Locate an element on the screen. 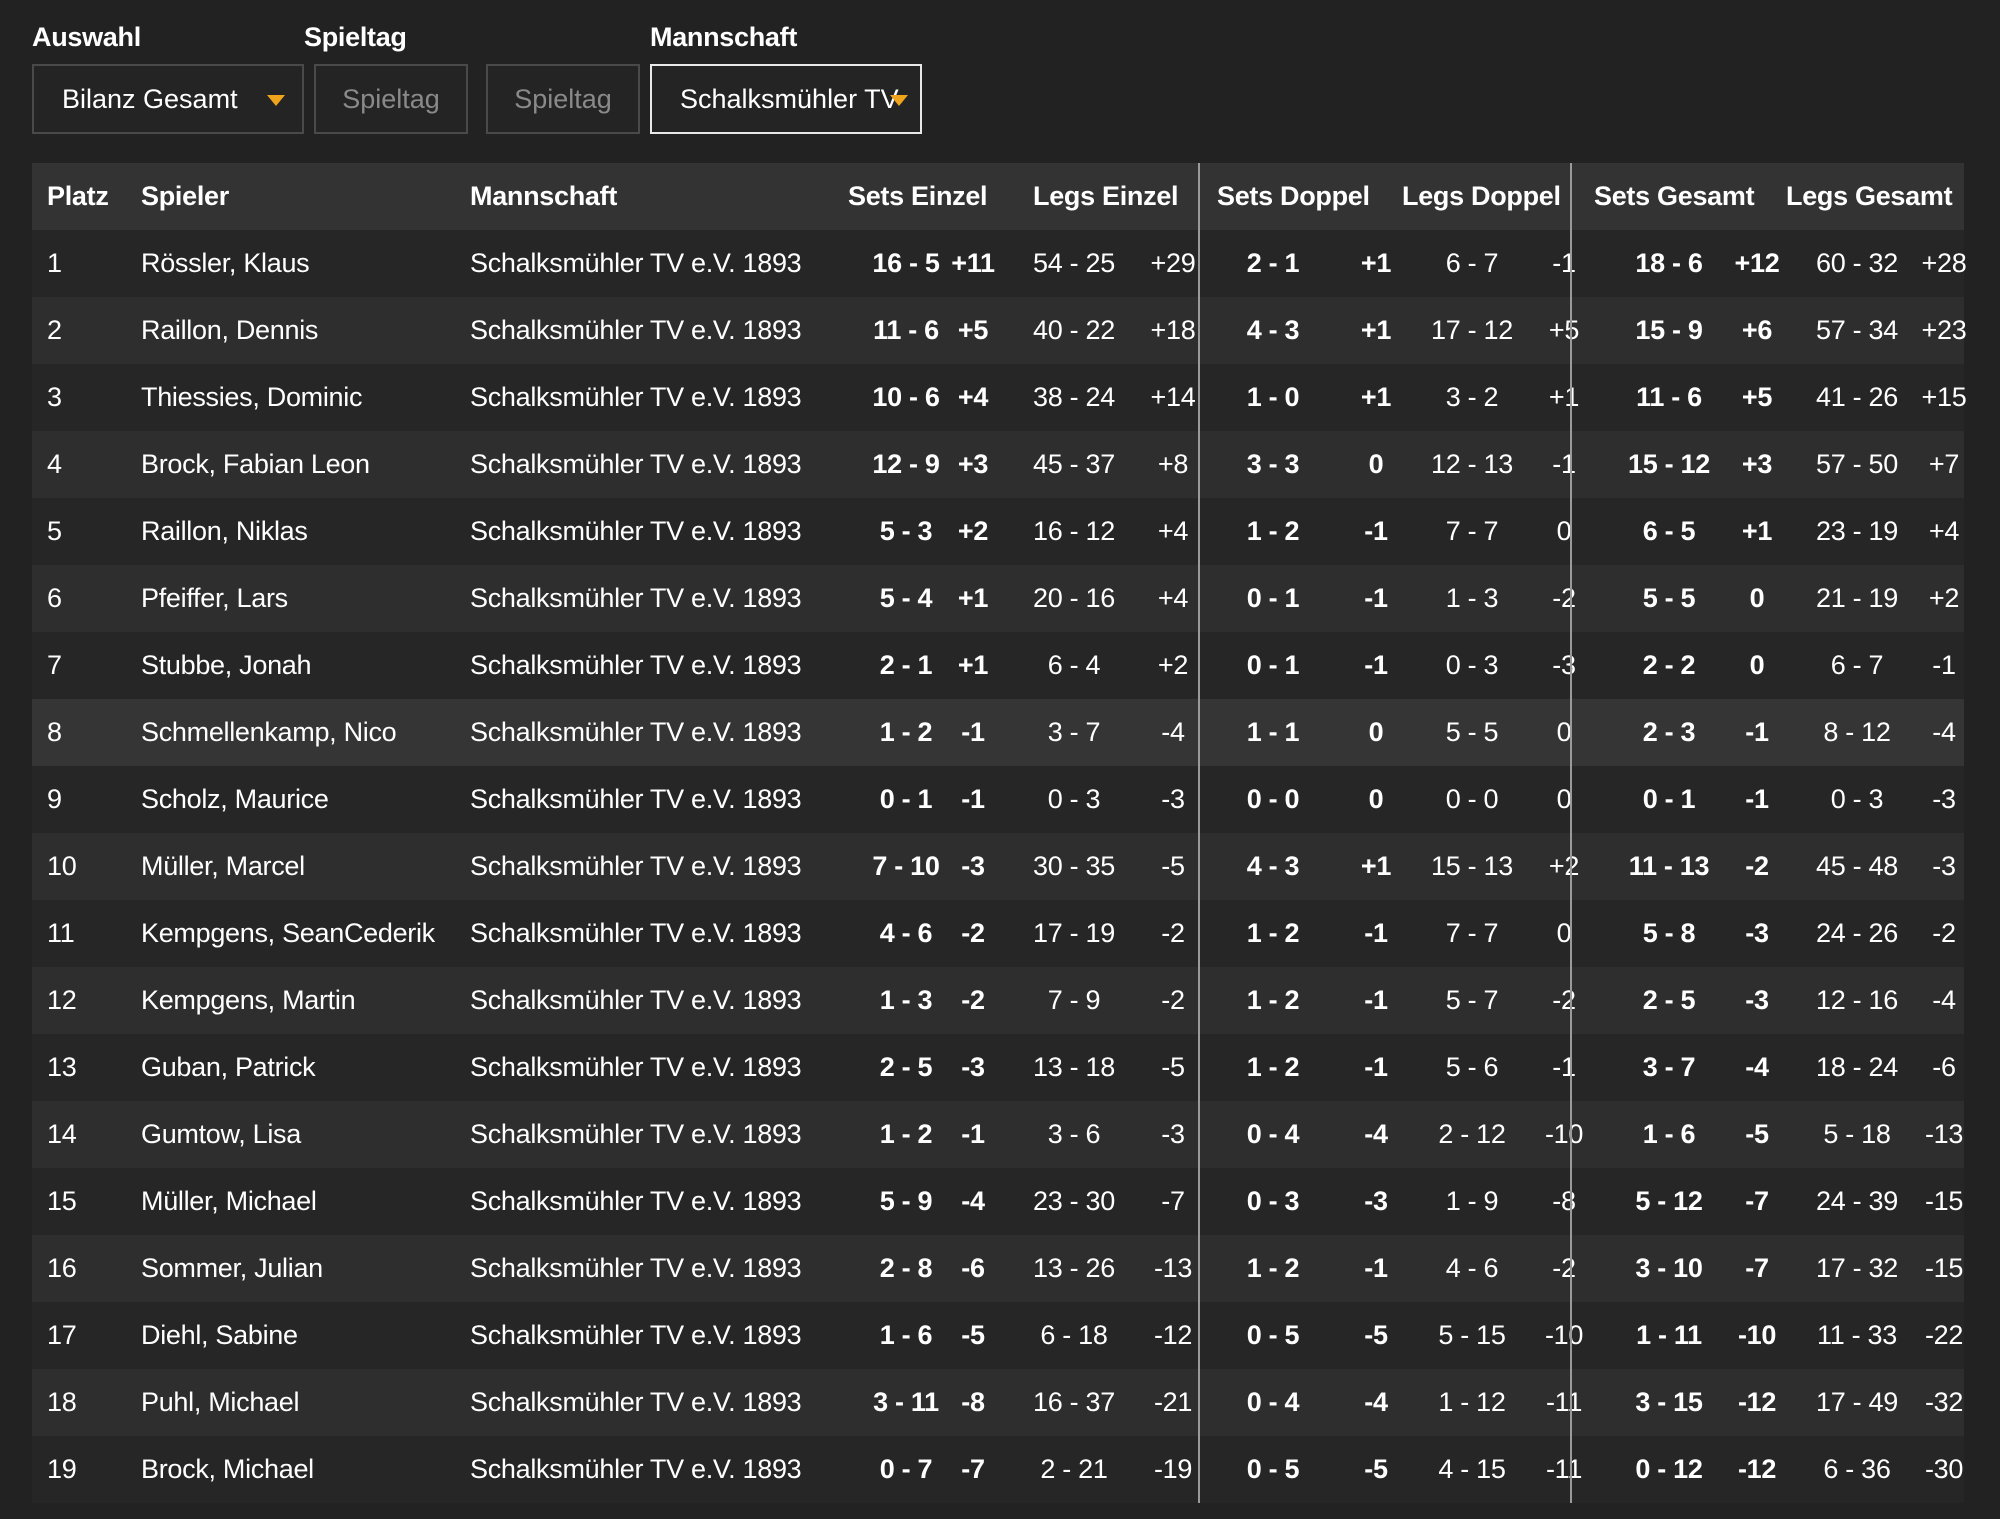 This screenshot has height=1519, width=2000. cell-led: -12 is located at coordinates (1173, 1335).